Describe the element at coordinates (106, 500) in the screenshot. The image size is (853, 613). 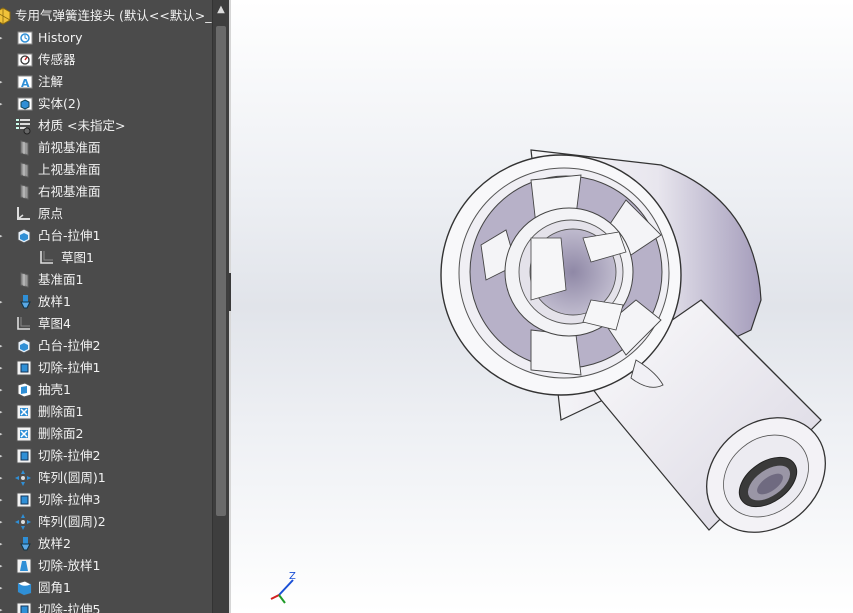
I see `tree-item: ▸ 切除-拉伸3` at that location.